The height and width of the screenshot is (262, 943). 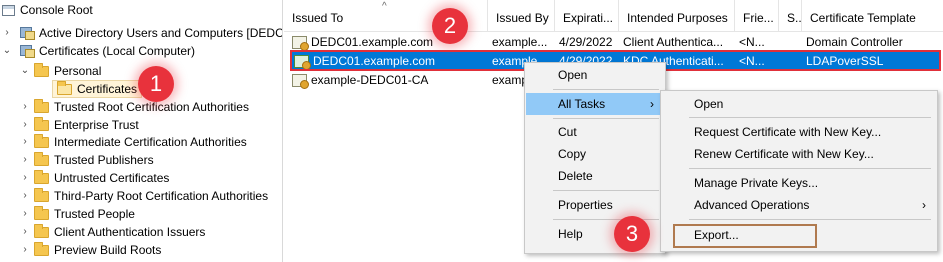 I want to click on tree-item-label: Intermediate Certification Authorities, so click(x=150, y=142).